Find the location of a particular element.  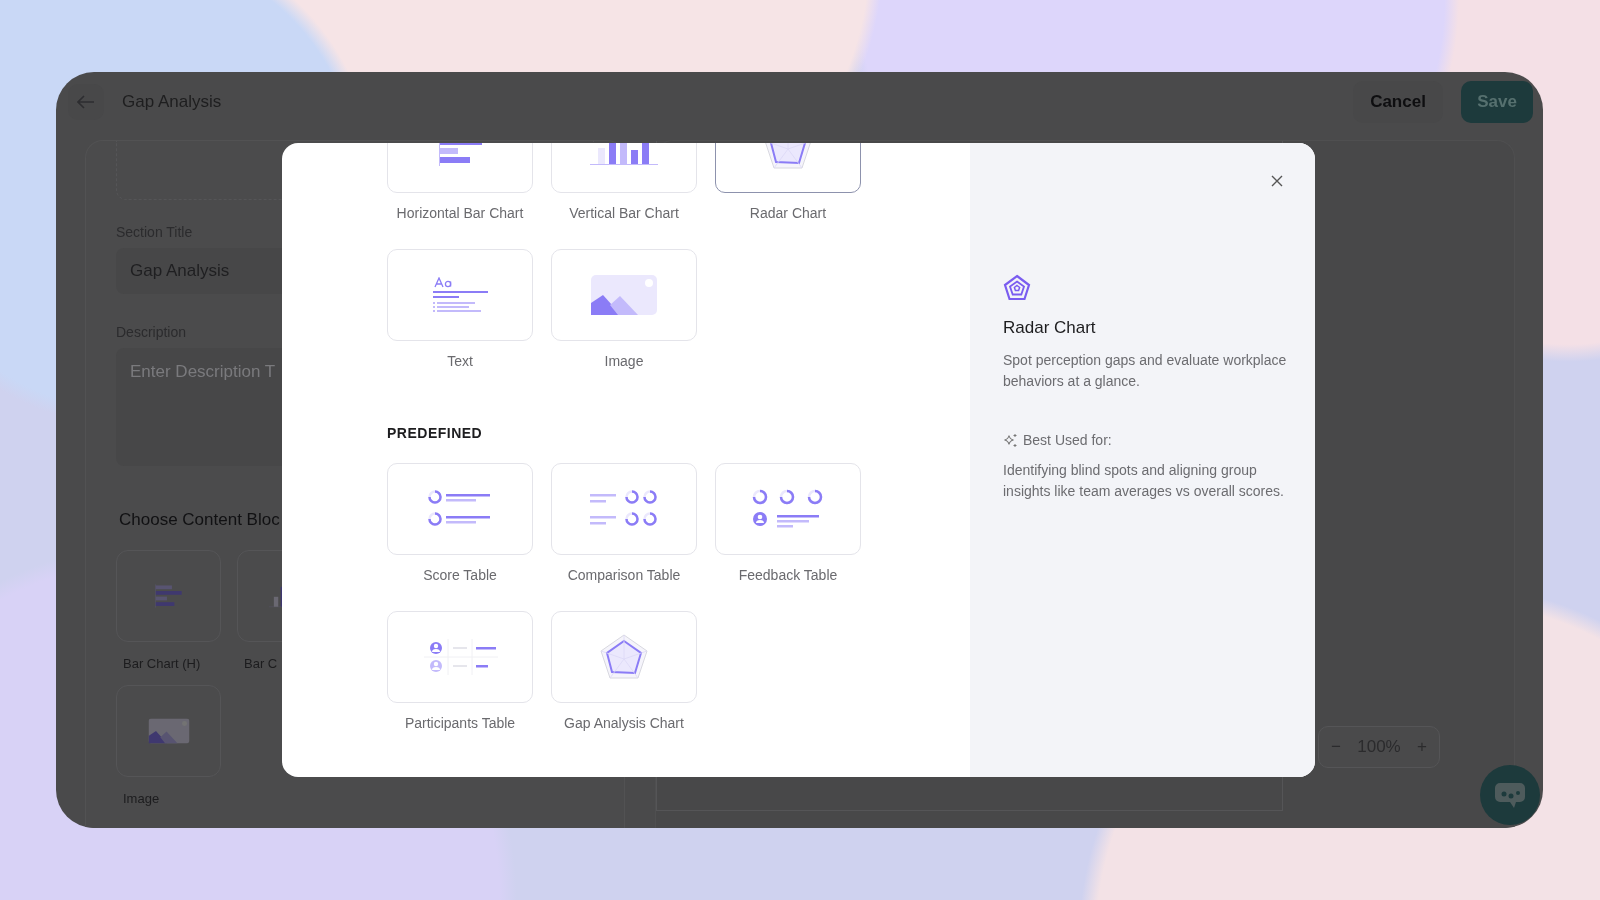

close-button is located at coordinates (1277, 181).